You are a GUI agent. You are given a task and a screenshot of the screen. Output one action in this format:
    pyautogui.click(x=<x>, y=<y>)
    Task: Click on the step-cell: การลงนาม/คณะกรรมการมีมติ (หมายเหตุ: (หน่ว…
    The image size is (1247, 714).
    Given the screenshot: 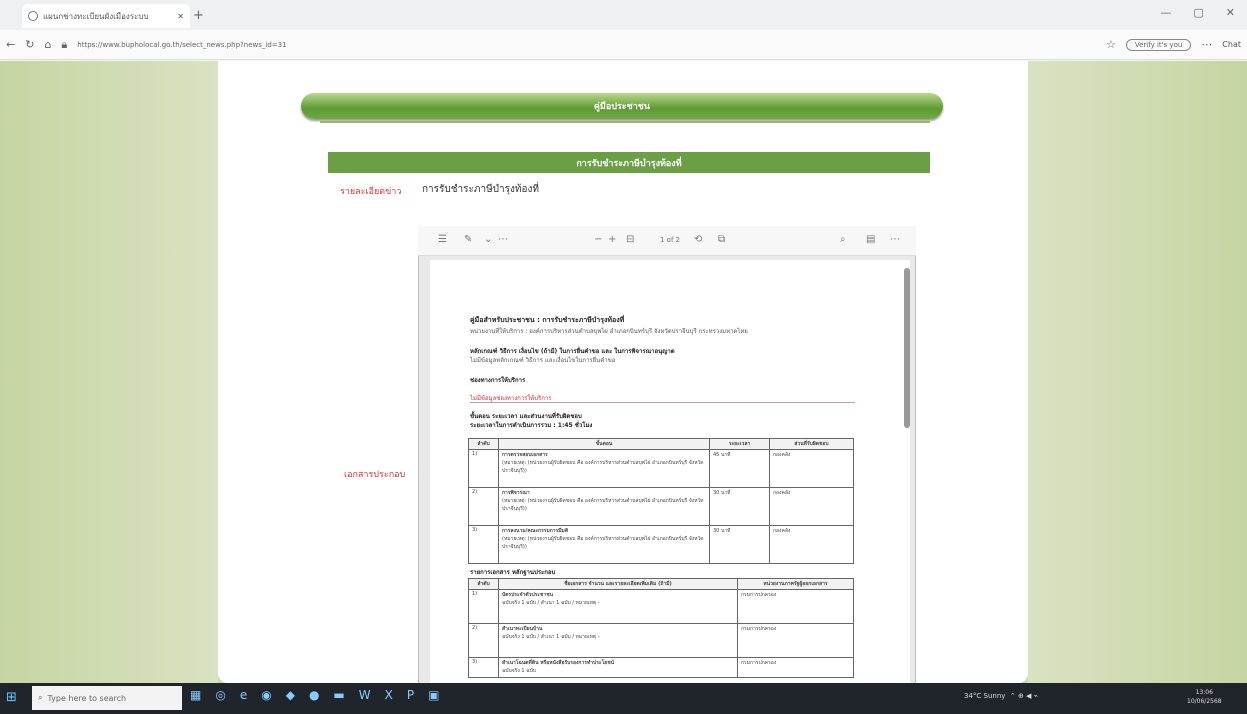 What is the action you would take?
    pyautogui.click(x=604, y=544)
    